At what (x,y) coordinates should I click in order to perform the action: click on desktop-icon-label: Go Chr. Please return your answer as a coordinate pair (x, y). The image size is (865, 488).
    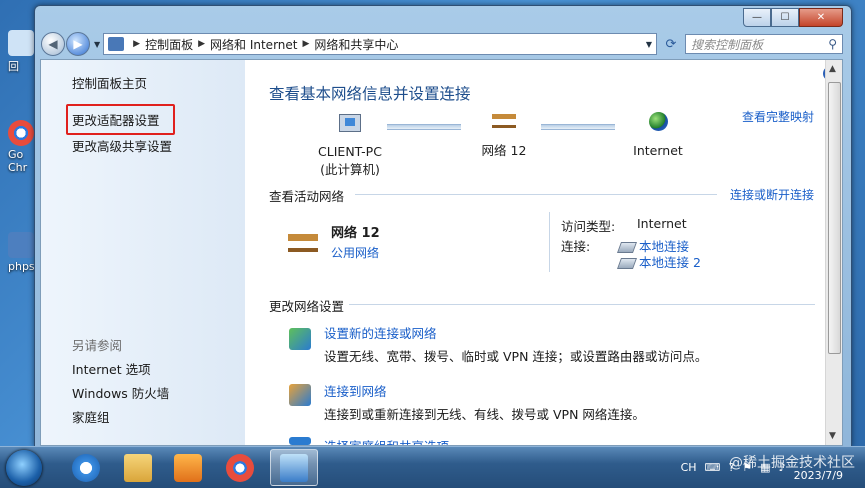
    Looking at the image, I should click on (18, 161).